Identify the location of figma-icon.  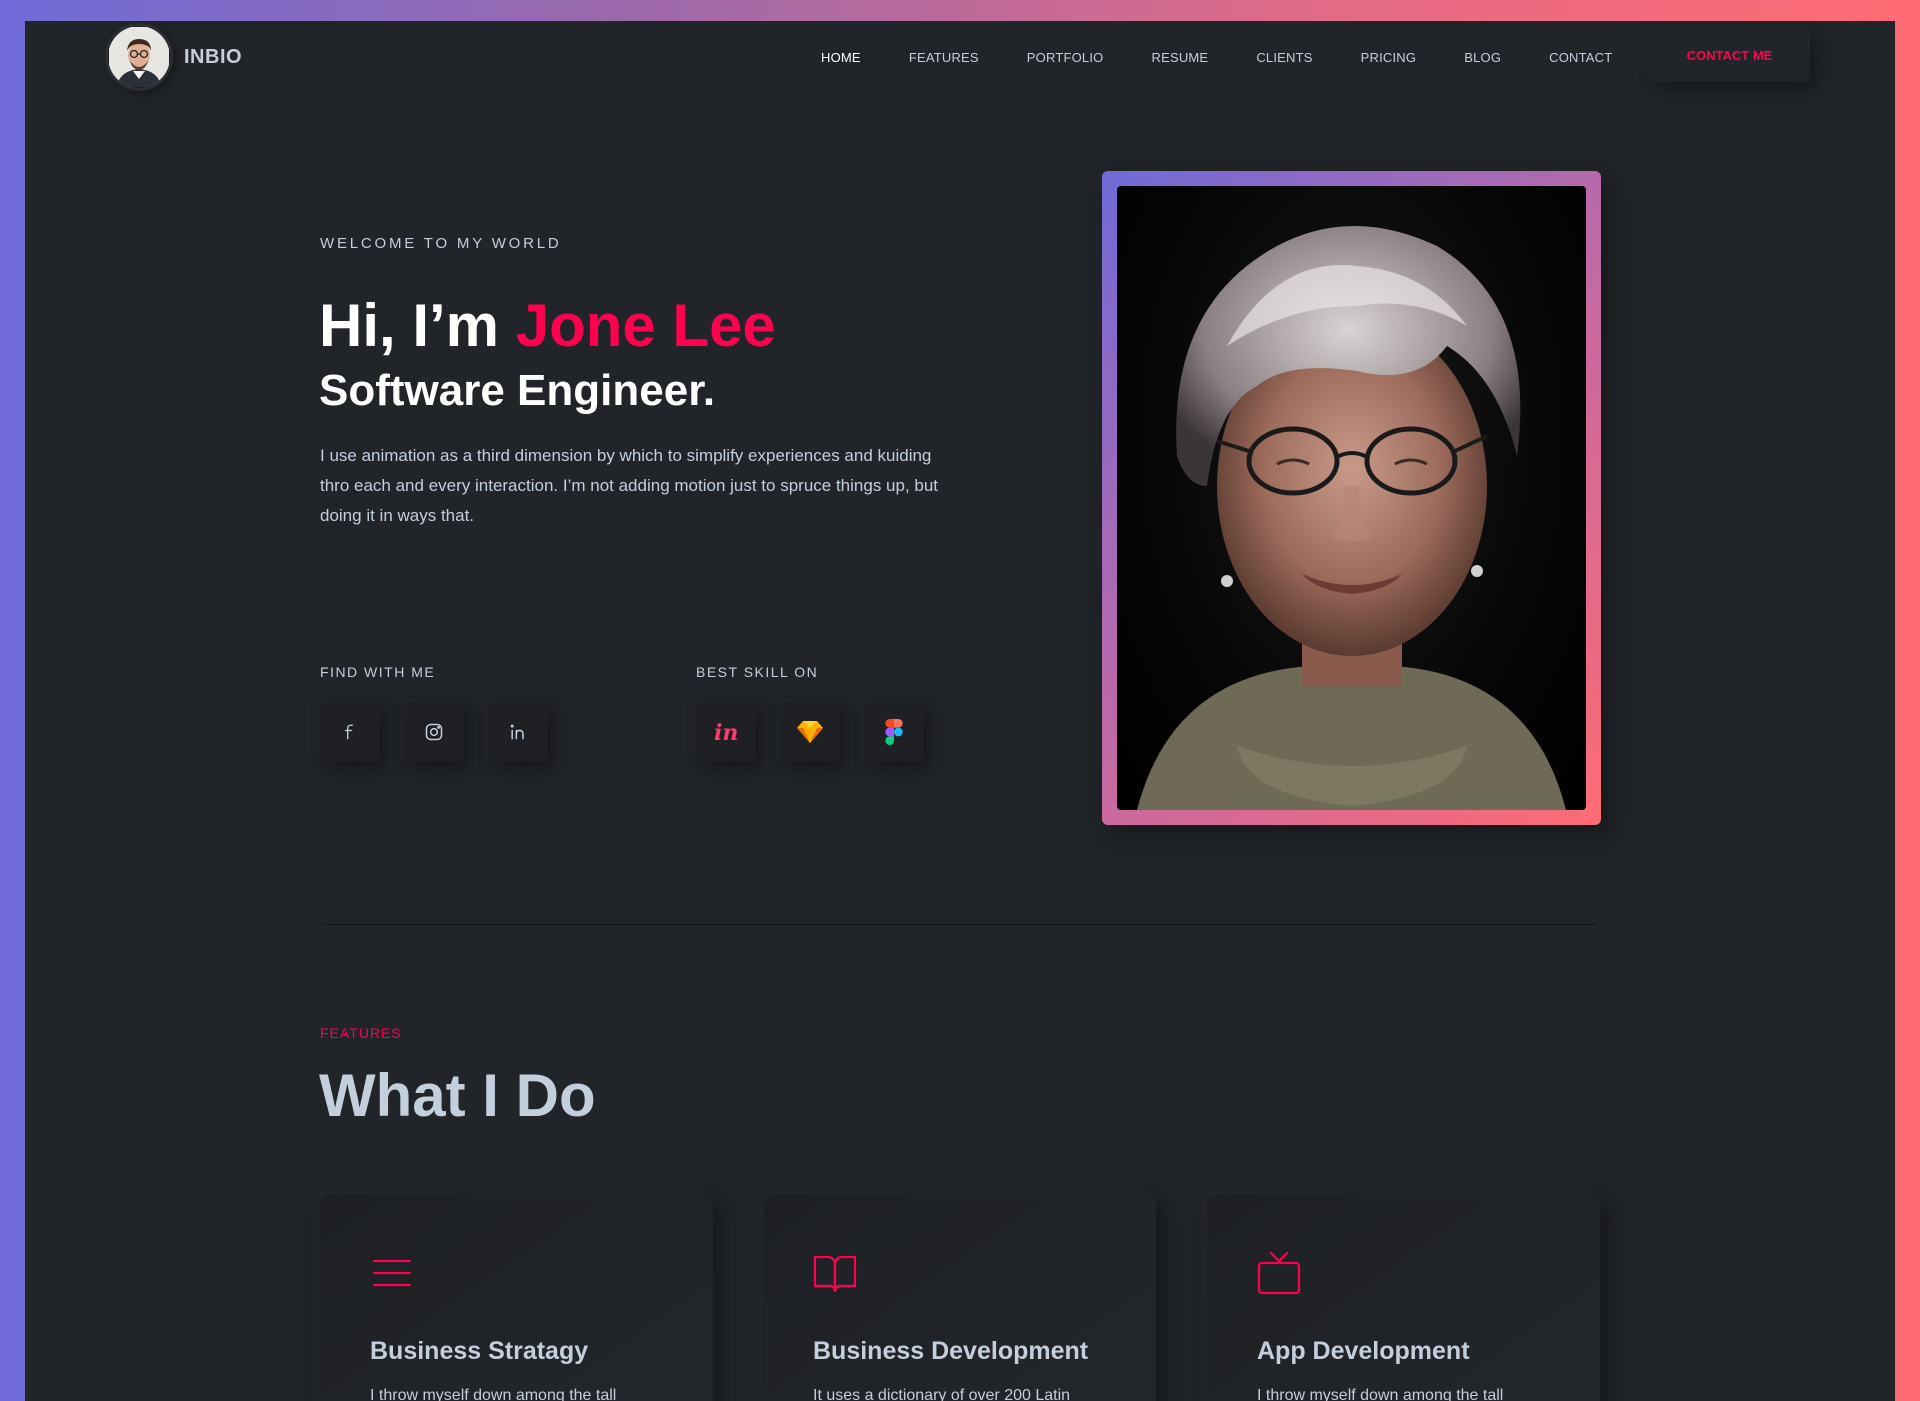
(894, 732).